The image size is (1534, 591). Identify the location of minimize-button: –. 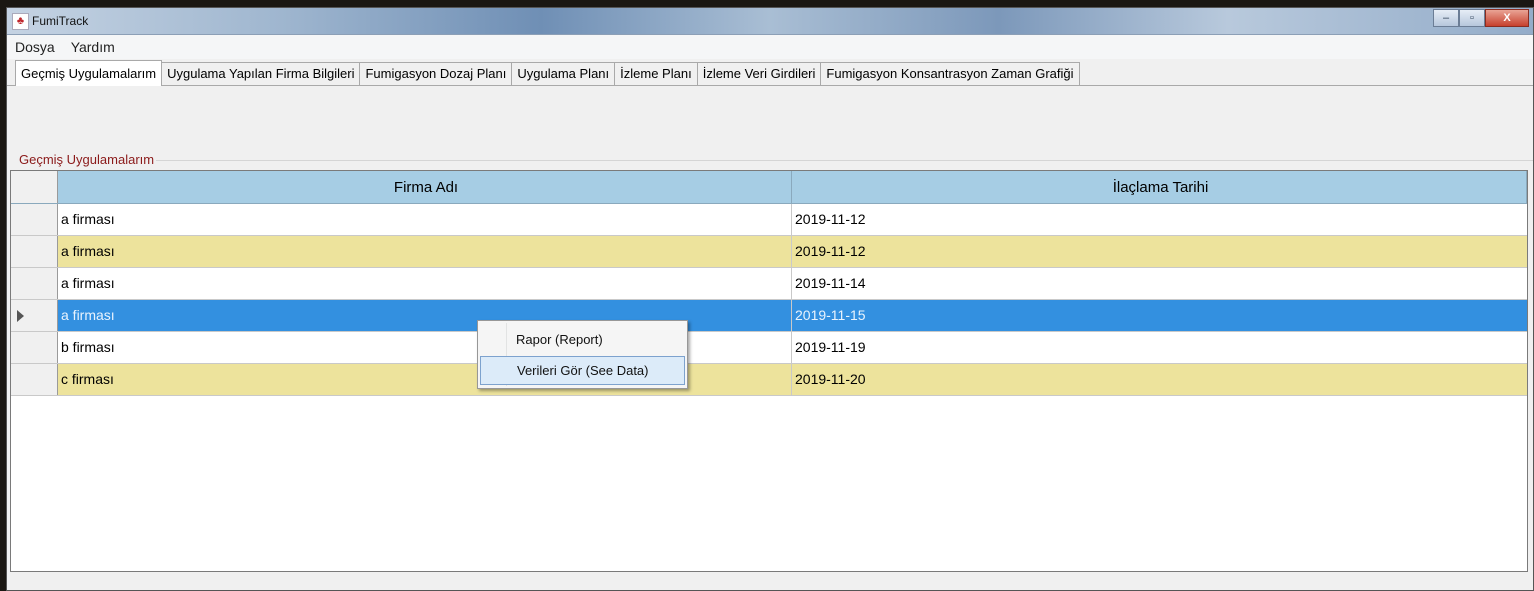
(1446, 18).